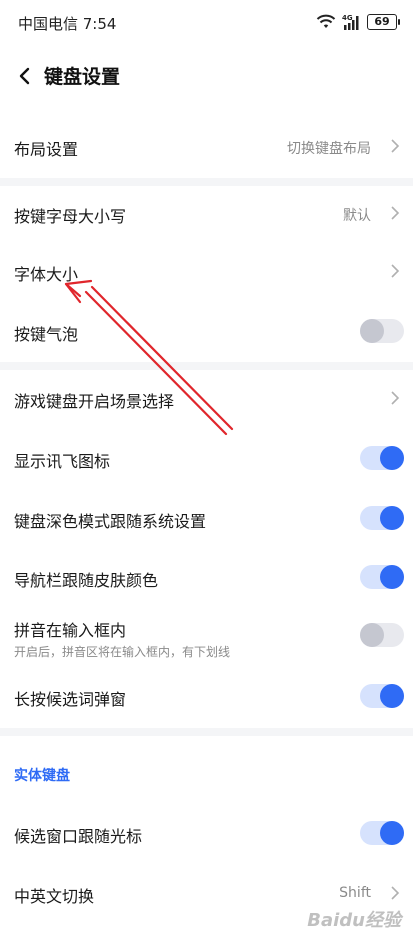  I want to click on key-case-value: 默认, so click(357, 216).